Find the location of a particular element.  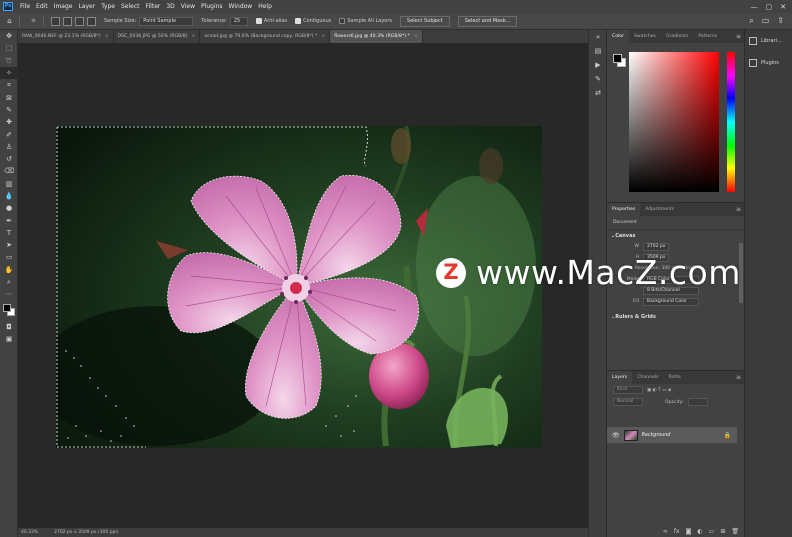

history-brush-tool-icon: ↺ is located at coordinates (9, 159).